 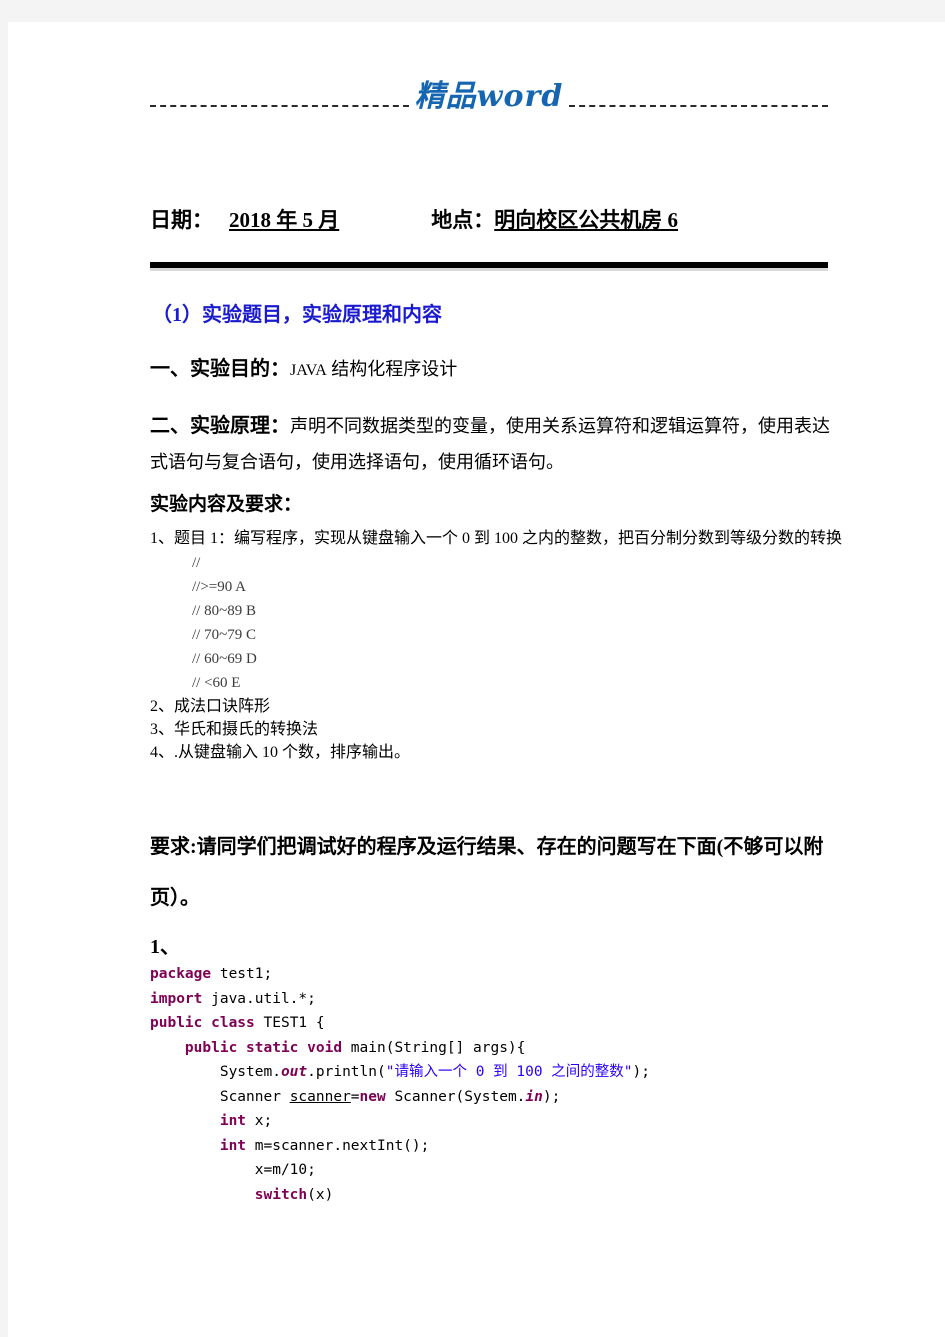 I want to click on code-line: public class TEST1 {, so click(x=500, y=1023).